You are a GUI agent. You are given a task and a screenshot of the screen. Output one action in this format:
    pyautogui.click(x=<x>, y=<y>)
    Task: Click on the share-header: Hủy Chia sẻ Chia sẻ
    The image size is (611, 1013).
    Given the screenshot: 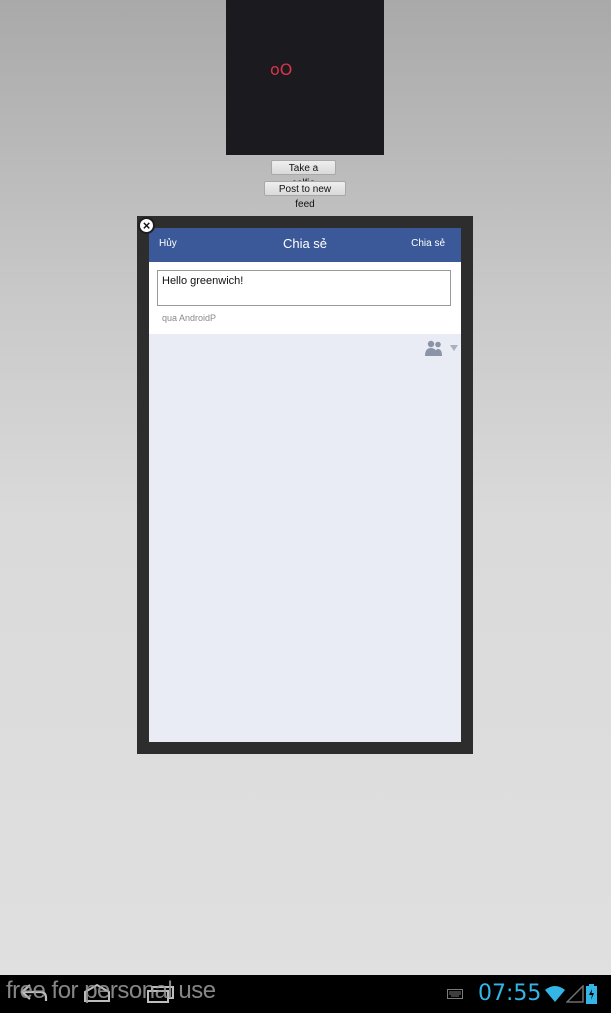 What is the action you would take?
    pyautogui.click(x=305, y=245)
    